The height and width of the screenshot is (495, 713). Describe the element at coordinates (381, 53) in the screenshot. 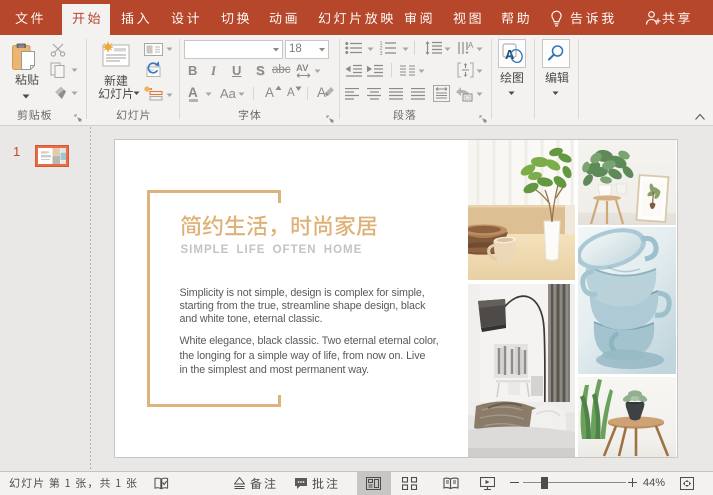

I see `svg-text: 3` at that location.